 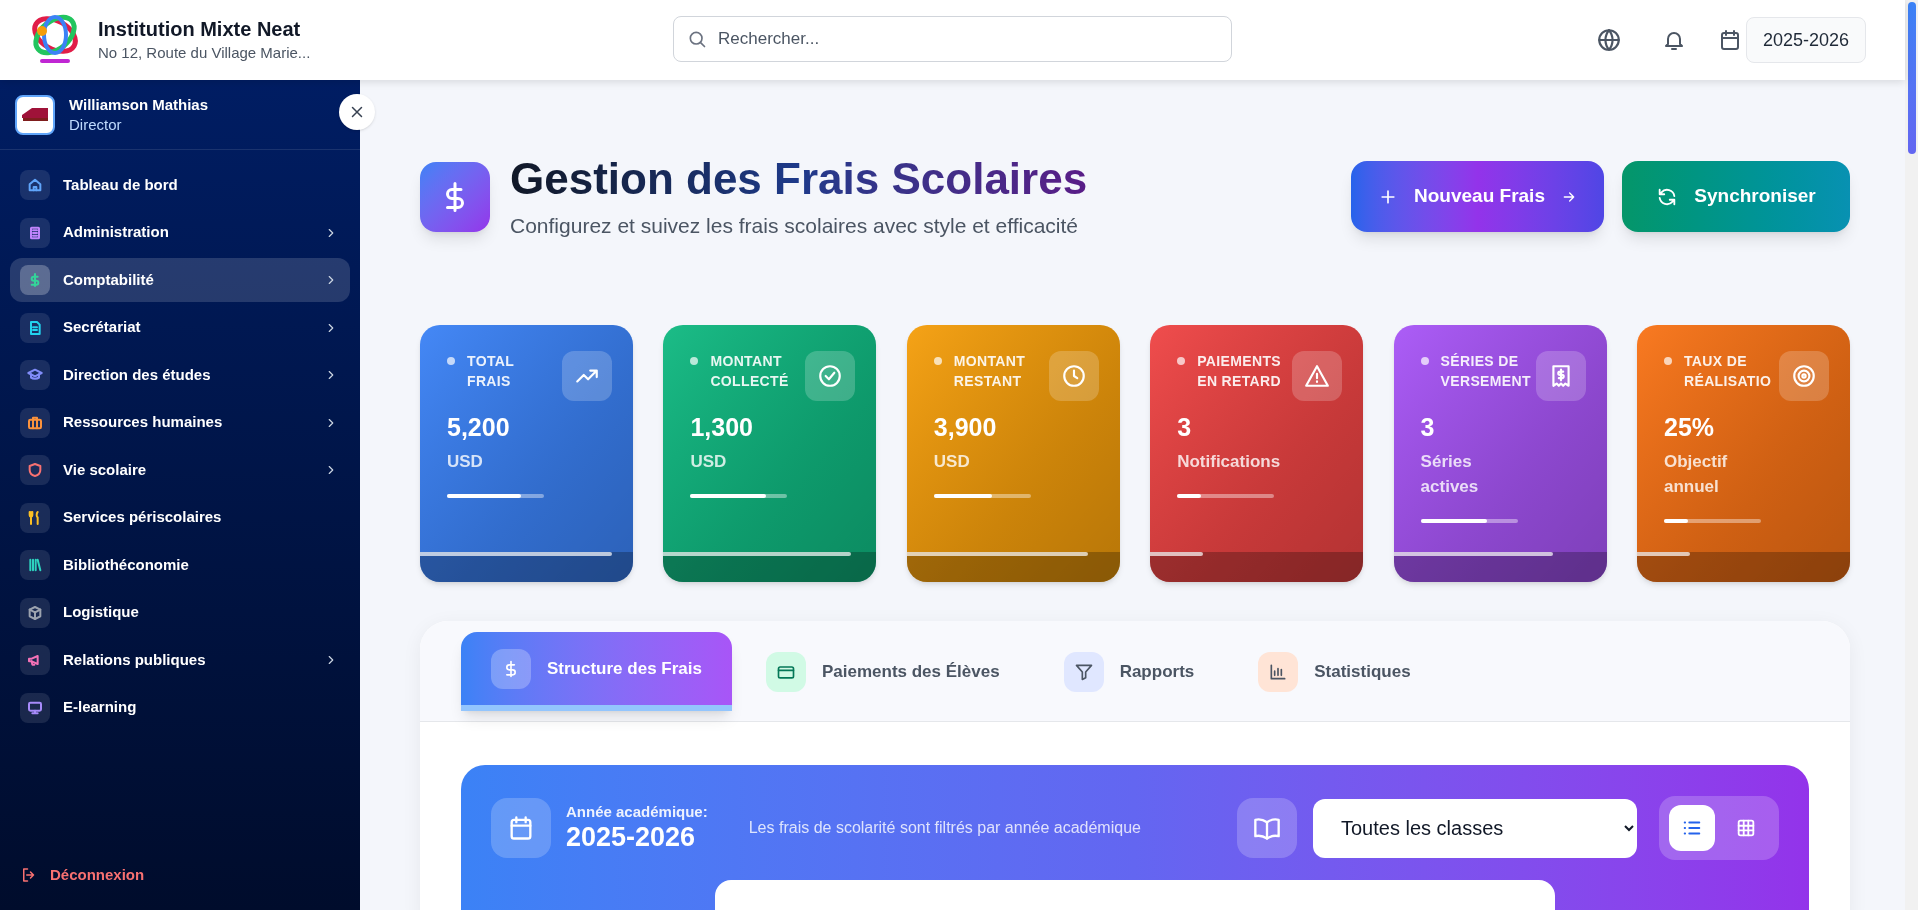 I want to click on sidebar-item: Relations publiques, so click(x=180, y=660).